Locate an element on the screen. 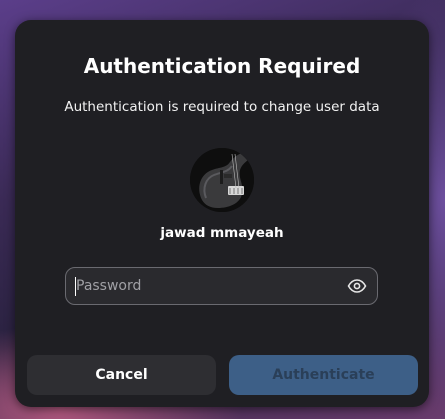 This screenshot has width=445, height=419. text-caret is located at coordinates (75, 286).